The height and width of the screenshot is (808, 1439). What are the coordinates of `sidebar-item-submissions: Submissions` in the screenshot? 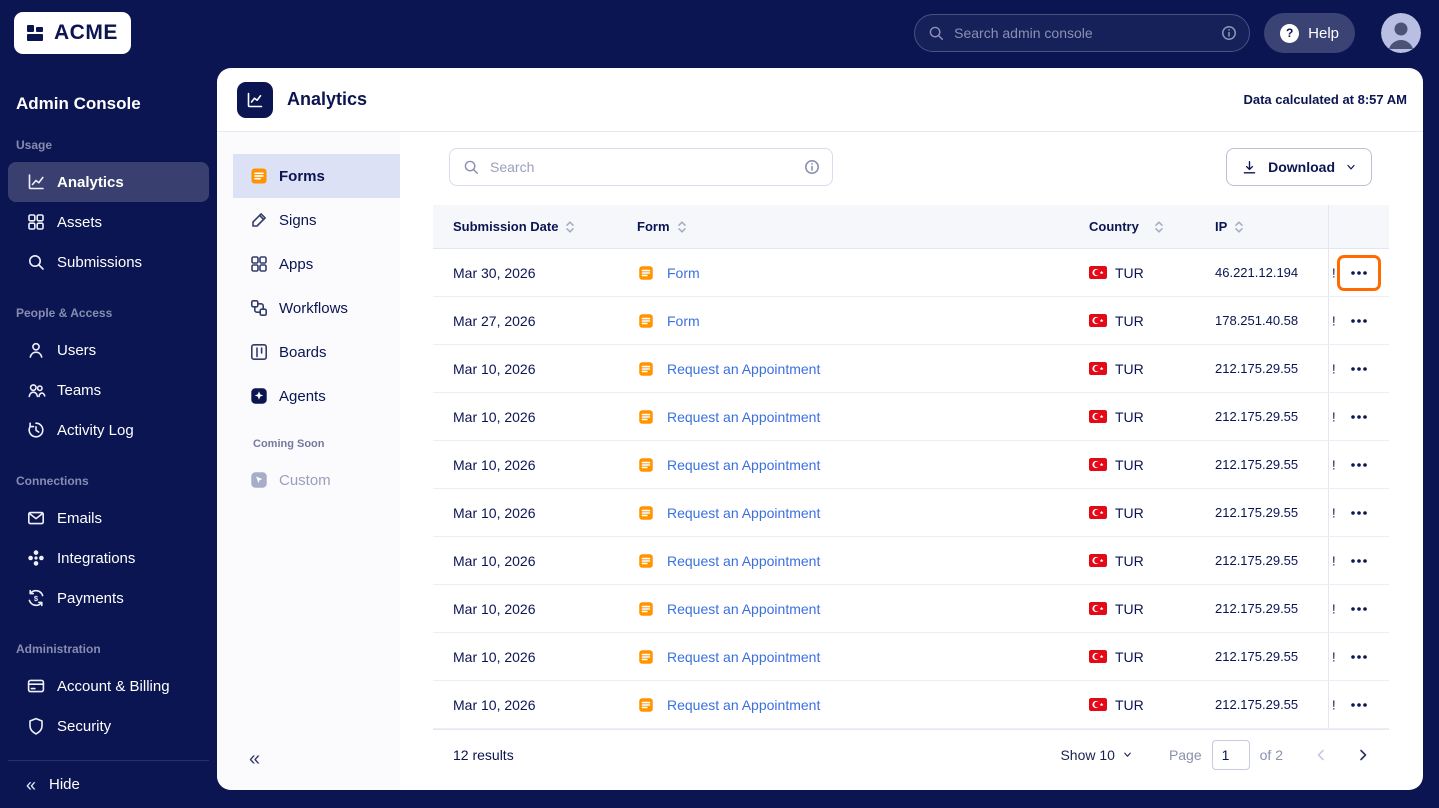 It's located at (108, 262).